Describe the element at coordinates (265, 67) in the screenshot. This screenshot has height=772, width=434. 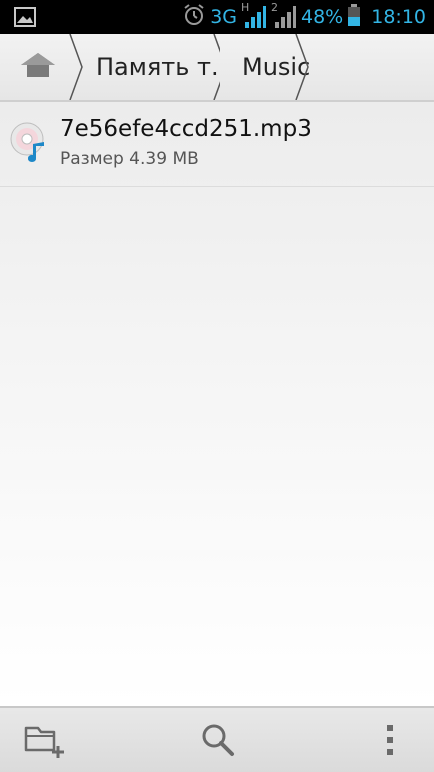
I see `breadcrumb-item-music: Music` at that location.